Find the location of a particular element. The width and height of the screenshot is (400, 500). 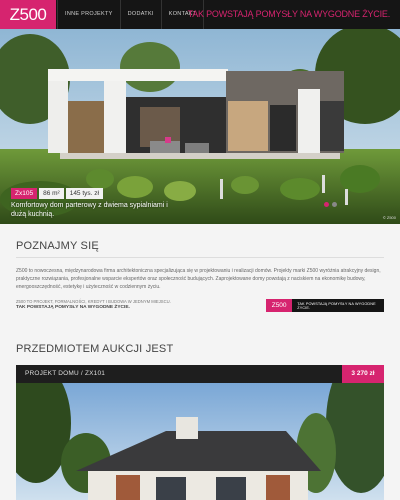

promo-tagline: TAK POWSTAJĄ POMYSŁY NA WYGODNE ŻYCIE. is located at coordinates (336, 305).